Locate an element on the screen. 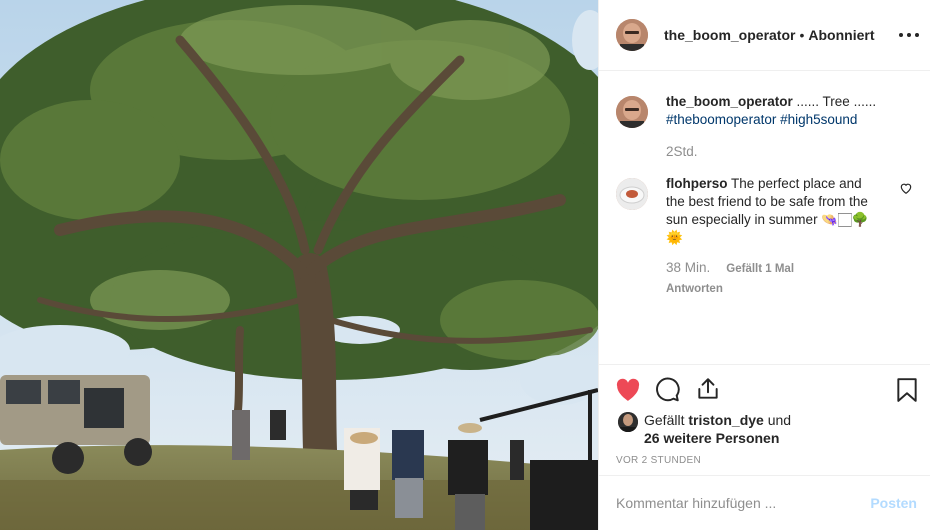 The width and height of the screenshot is (930, 530). more-options-button is located at coordinates (909, 35).